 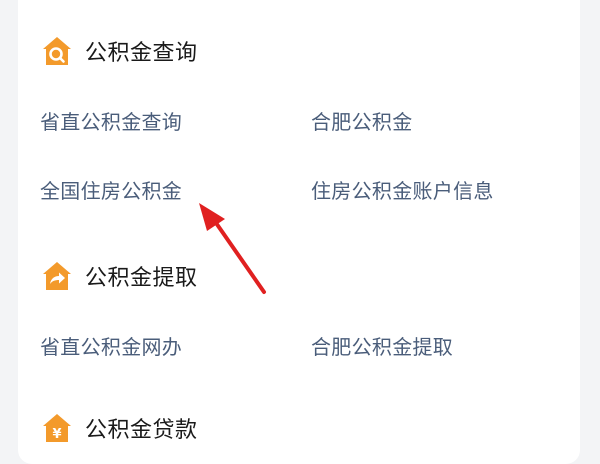 What do you see at coordinates (362, 122) in the screenshot?
I see `link-hefei-fund: 合肥公积金` at bounding box center [362, 122].